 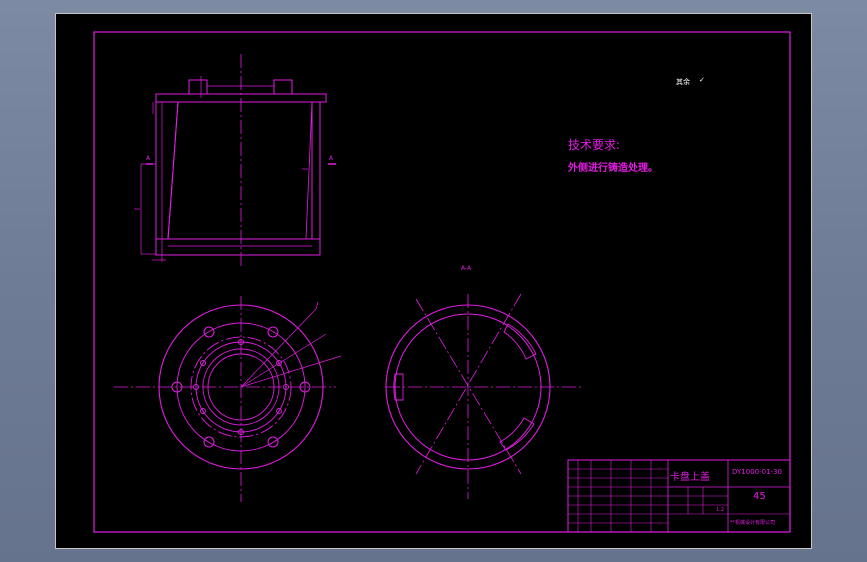 What do you see at coordinates (690, 476) in the screenshot?
I see `part-name: 卡盘上盖` at bounding box center [690, 476].